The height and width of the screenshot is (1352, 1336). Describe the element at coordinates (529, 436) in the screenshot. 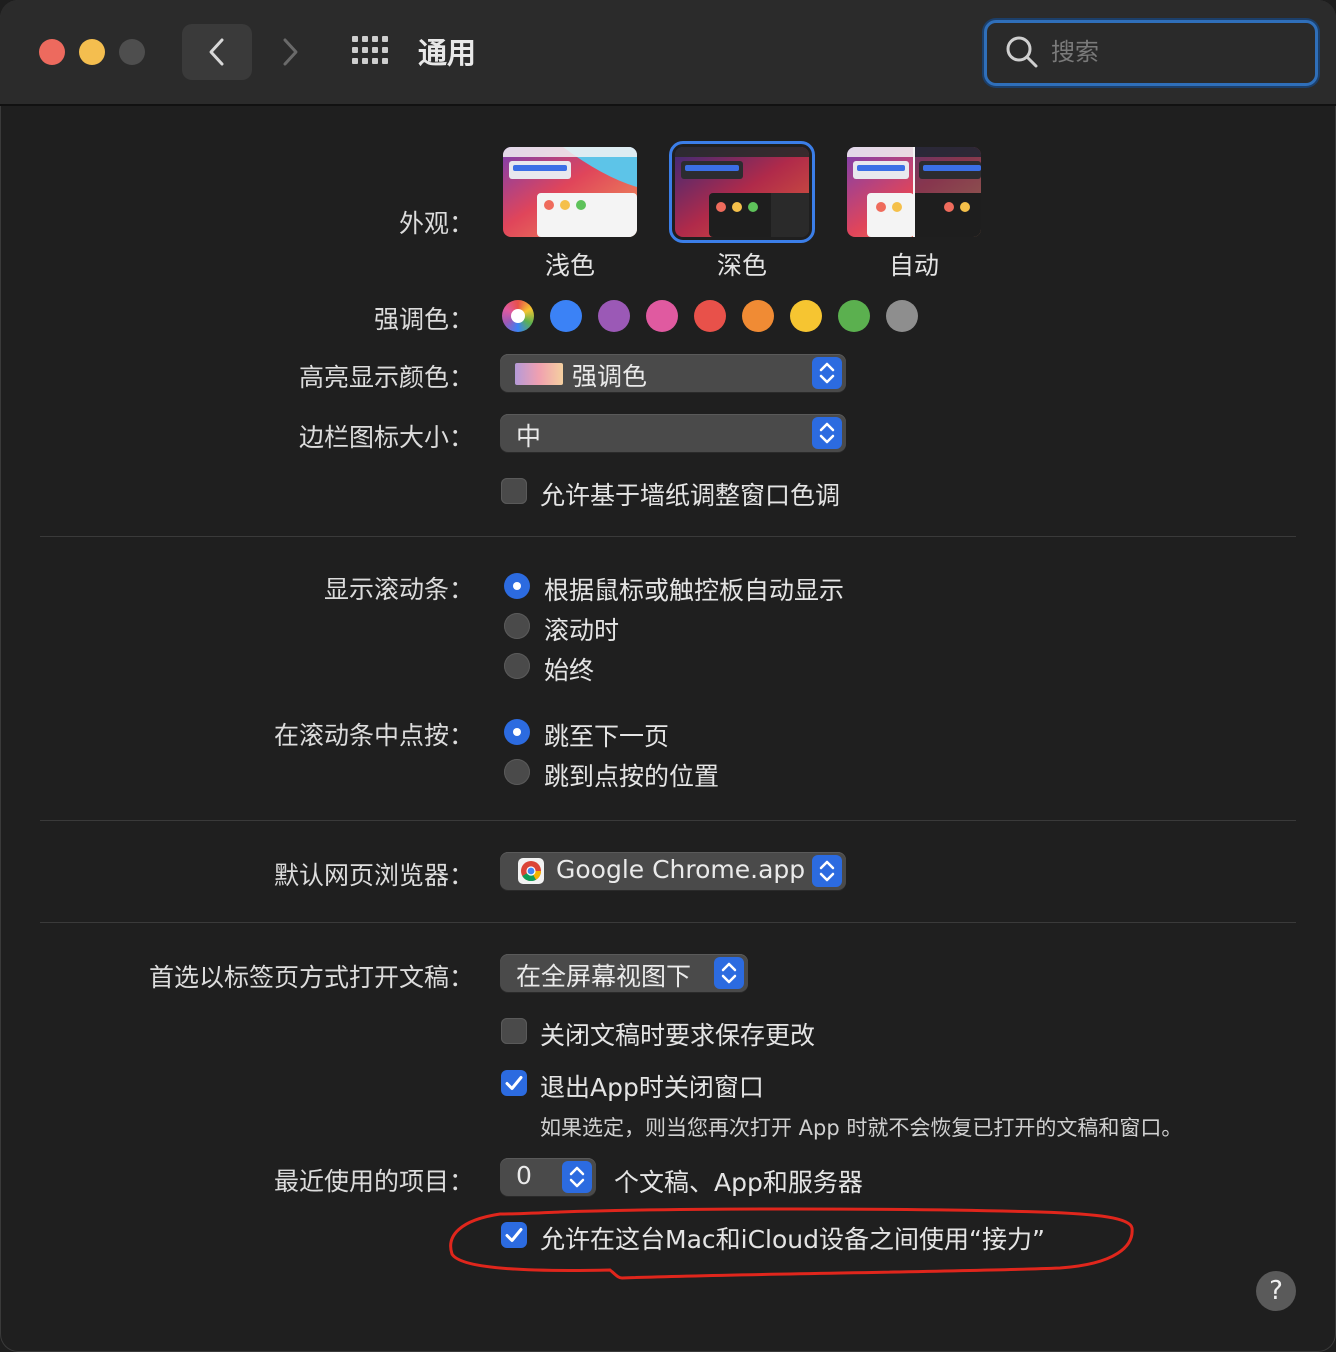

I see `sidebar-icon-size-value: 中` at that location.